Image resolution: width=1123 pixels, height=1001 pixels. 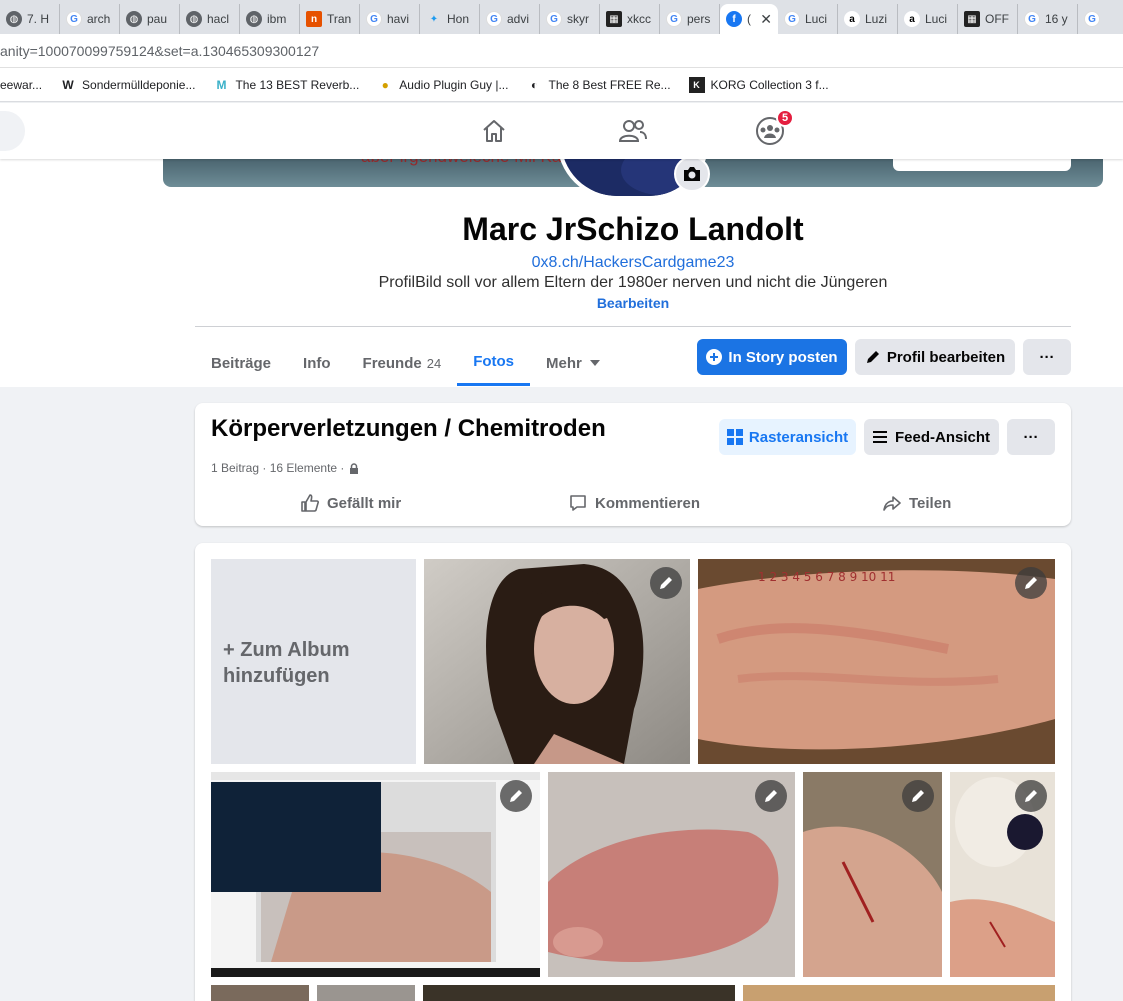 What do you see at coordinates (988, 19) in the screenshot?
I see `browser-tab: ▦ OFF` at bounding box center [988, 19].